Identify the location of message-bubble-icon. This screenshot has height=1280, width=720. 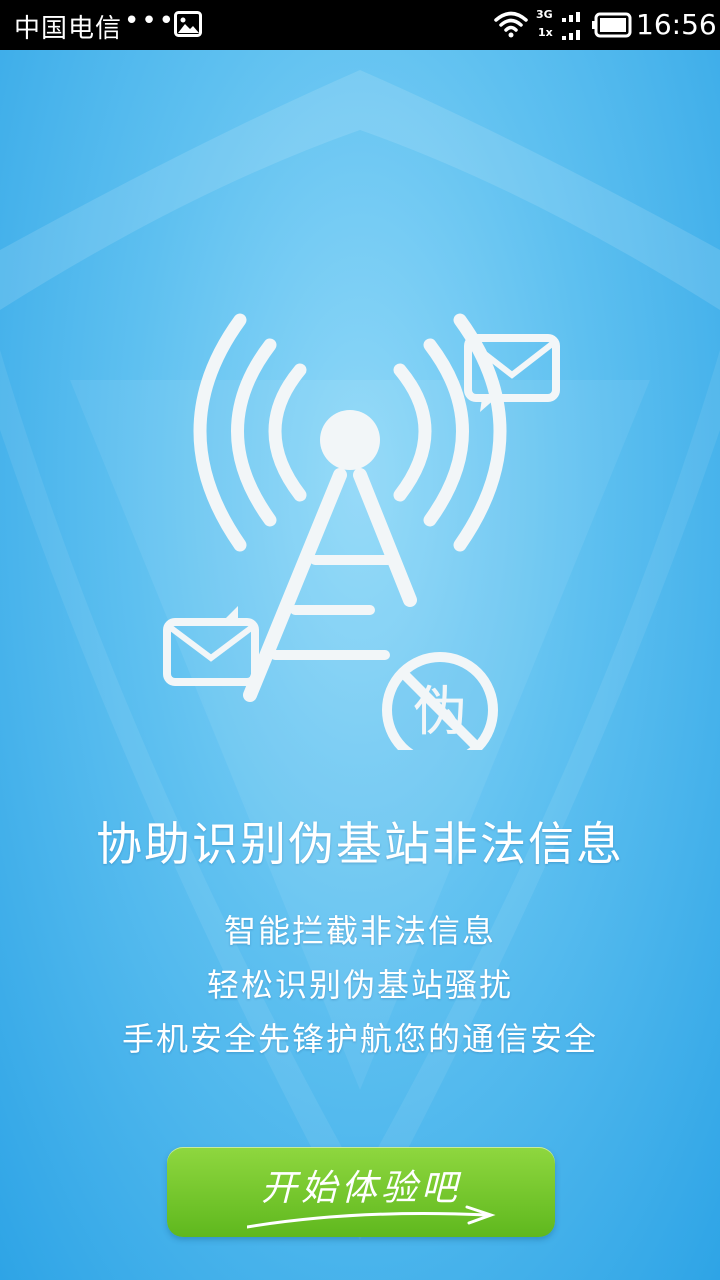
(512, 373).